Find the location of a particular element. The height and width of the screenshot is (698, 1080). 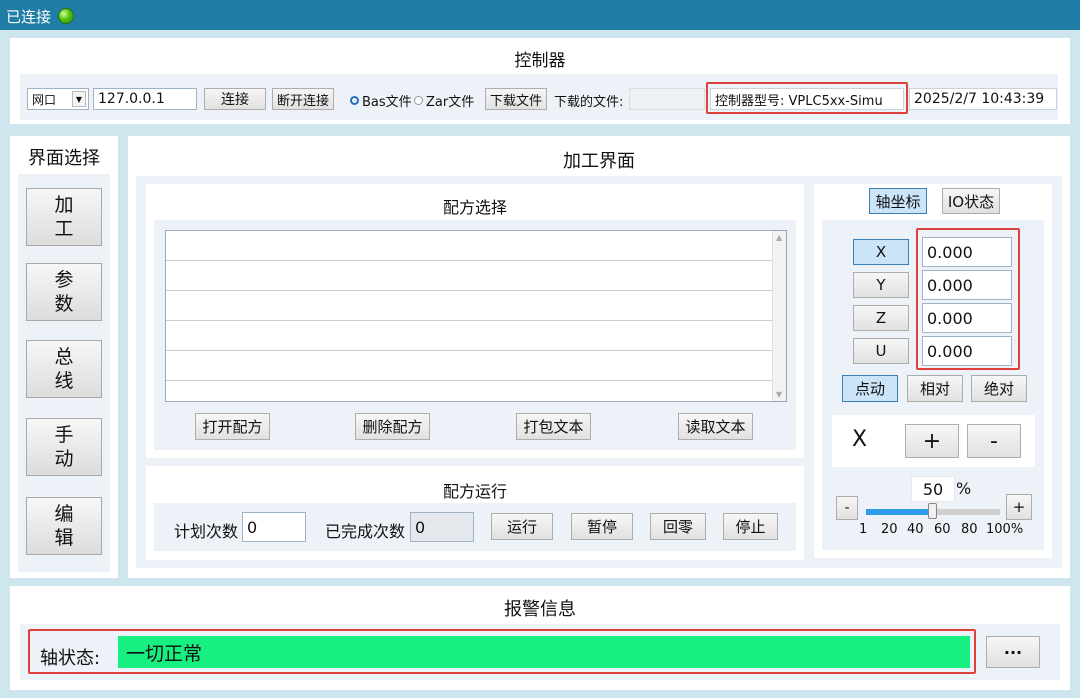

nav-label-line2: 线 is located at coordinates (64, 381).